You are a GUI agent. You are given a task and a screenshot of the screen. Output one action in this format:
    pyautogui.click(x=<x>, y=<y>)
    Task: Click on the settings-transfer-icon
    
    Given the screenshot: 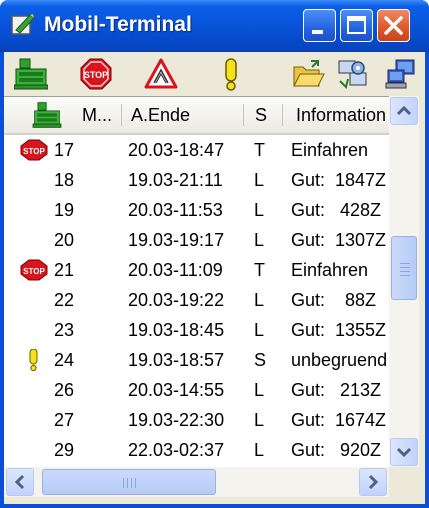 What is the action you would take?
    pyautogui.click(x=352, y=74)
    